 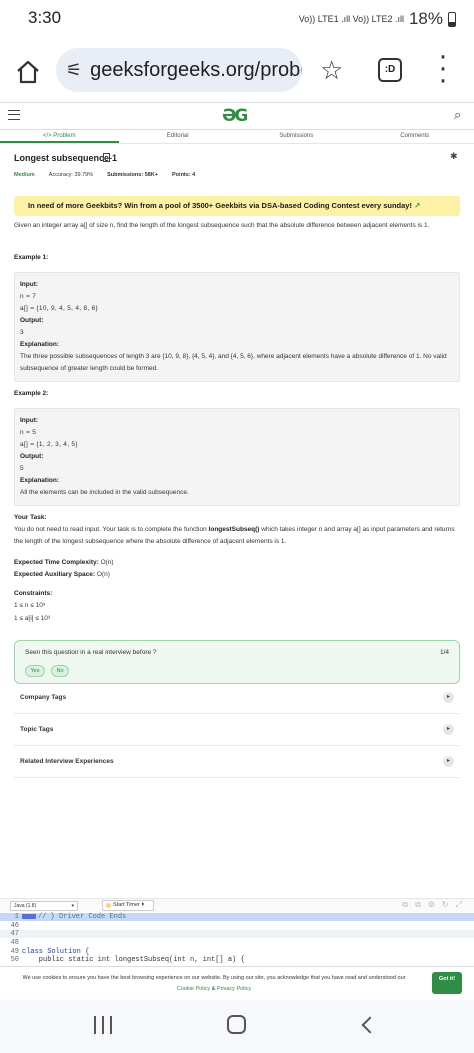 What do you see at coordinates (178, 136) in the screenshot?
I see `tab-editorial: Editorial` at bounding box center [178, 136].